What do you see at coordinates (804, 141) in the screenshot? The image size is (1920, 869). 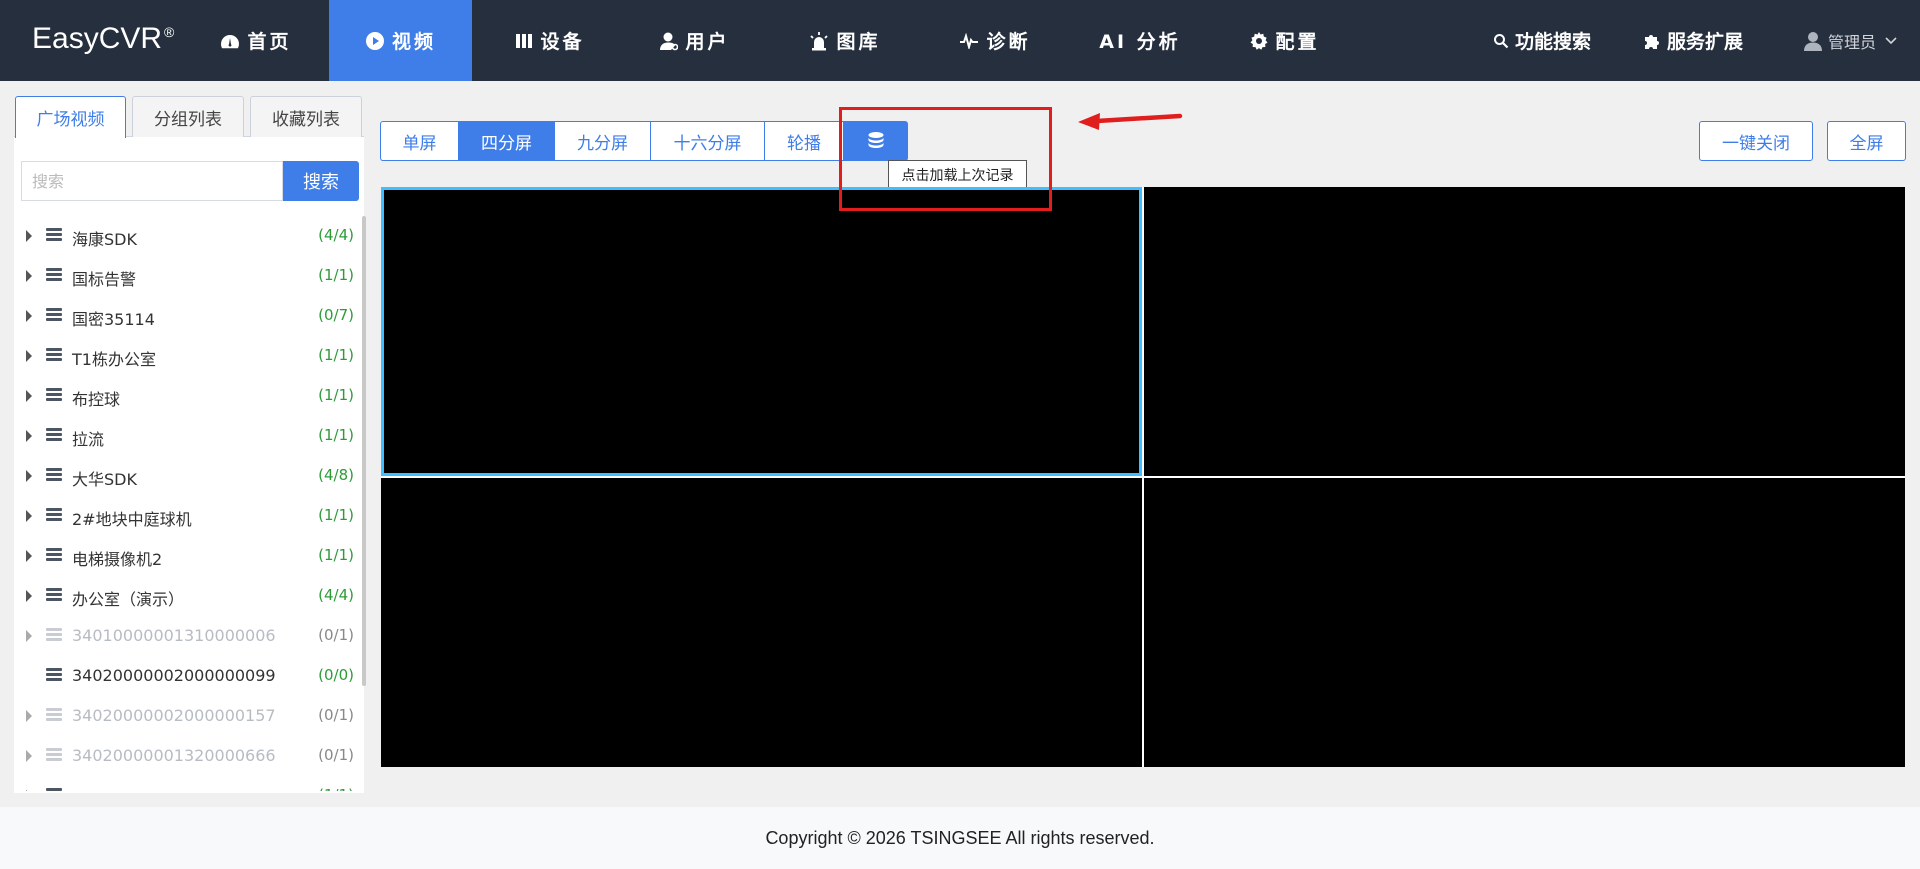 I see `layout-carousel: 轮播` at bounding box center [804, 141].